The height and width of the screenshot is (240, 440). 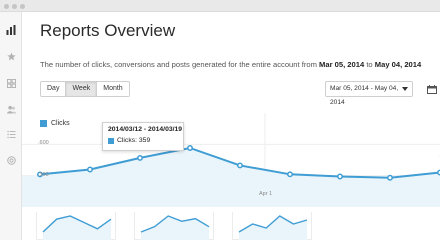 I want to click on grid-icon, so click(x=11, y=83).